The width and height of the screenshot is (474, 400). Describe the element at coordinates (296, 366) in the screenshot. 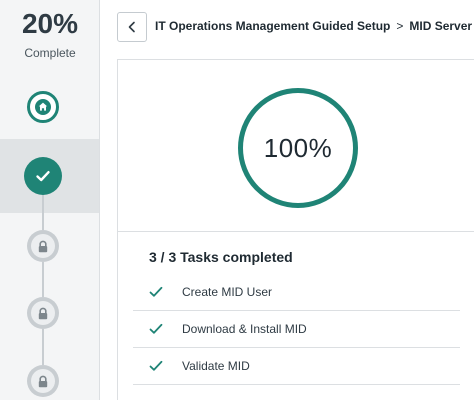

I see `task-item-validate-mid: Validate MID` at that location.